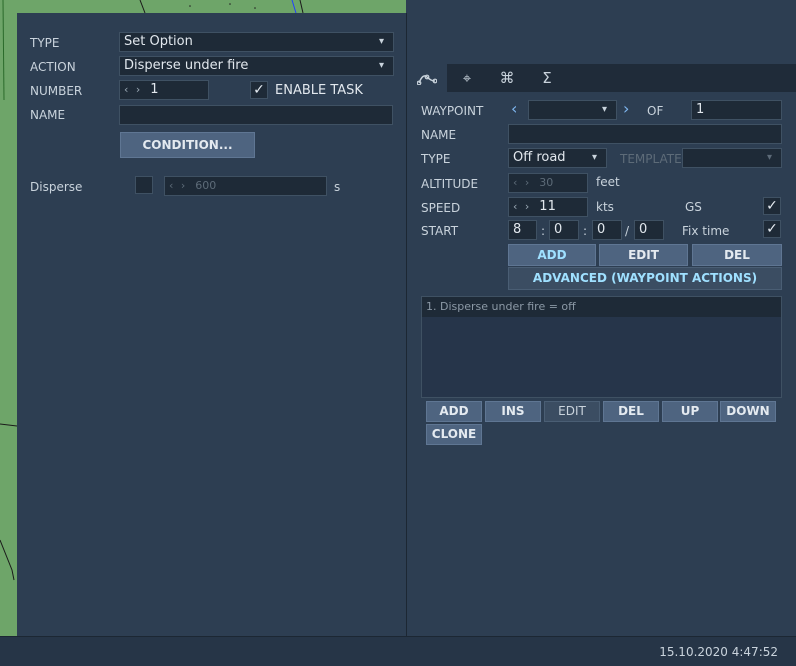 The height and width of the screenshot is (666, 796). What do you see at coordinates (645, 278) in the screenshot?
I see `advanced-waypoint-actions-button: ADVANCED (WAYPOINT ACTIONS)` at bounding box center [645, 278].